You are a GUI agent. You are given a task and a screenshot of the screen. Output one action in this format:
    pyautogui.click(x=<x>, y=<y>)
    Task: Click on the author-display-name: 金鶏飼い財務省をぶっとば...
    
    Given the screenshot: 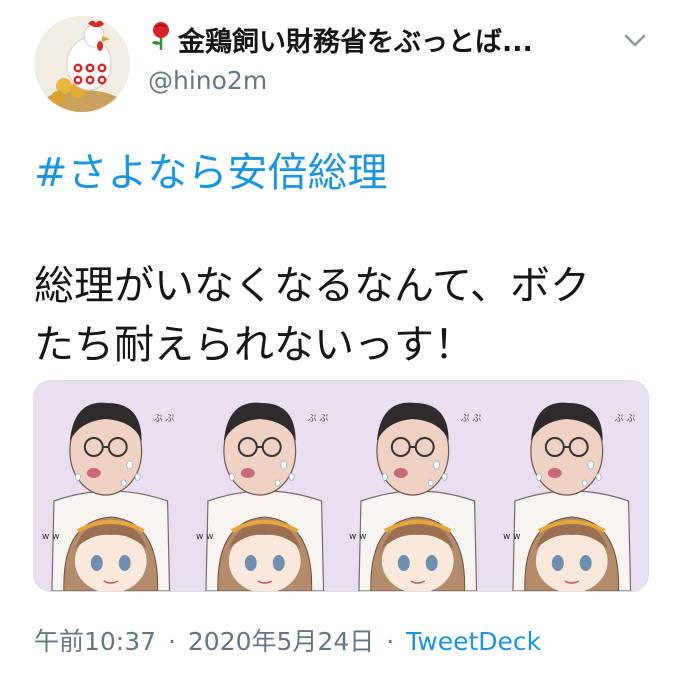 What is the action you would take?
    pyautogui.click(x=340, y=39)
    